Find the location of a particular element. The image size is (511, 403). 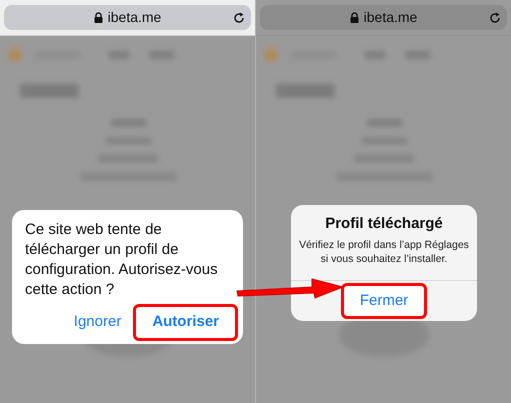

dialog-title: Profil téléchargé is located at coordinates (384, 224).